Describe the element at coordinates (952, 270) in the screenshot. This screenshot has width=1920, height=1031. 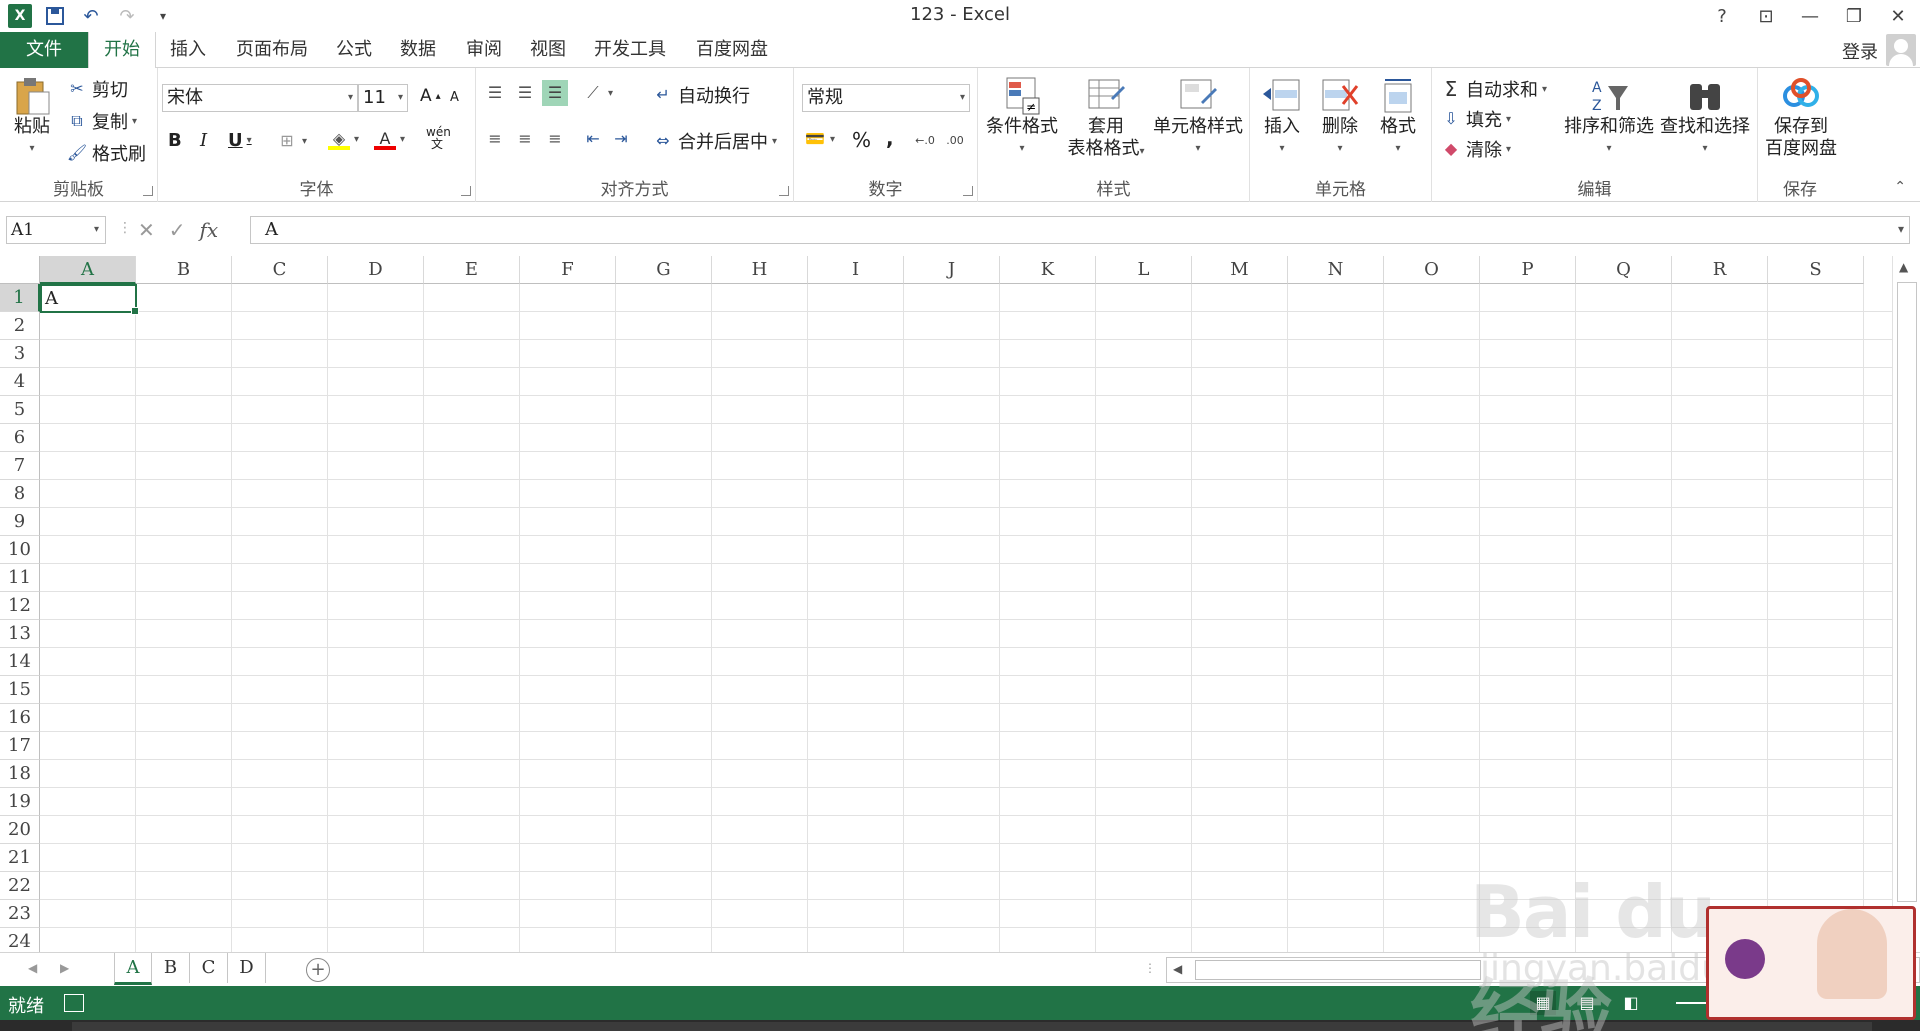
I see `column-header-j: J` at that location.